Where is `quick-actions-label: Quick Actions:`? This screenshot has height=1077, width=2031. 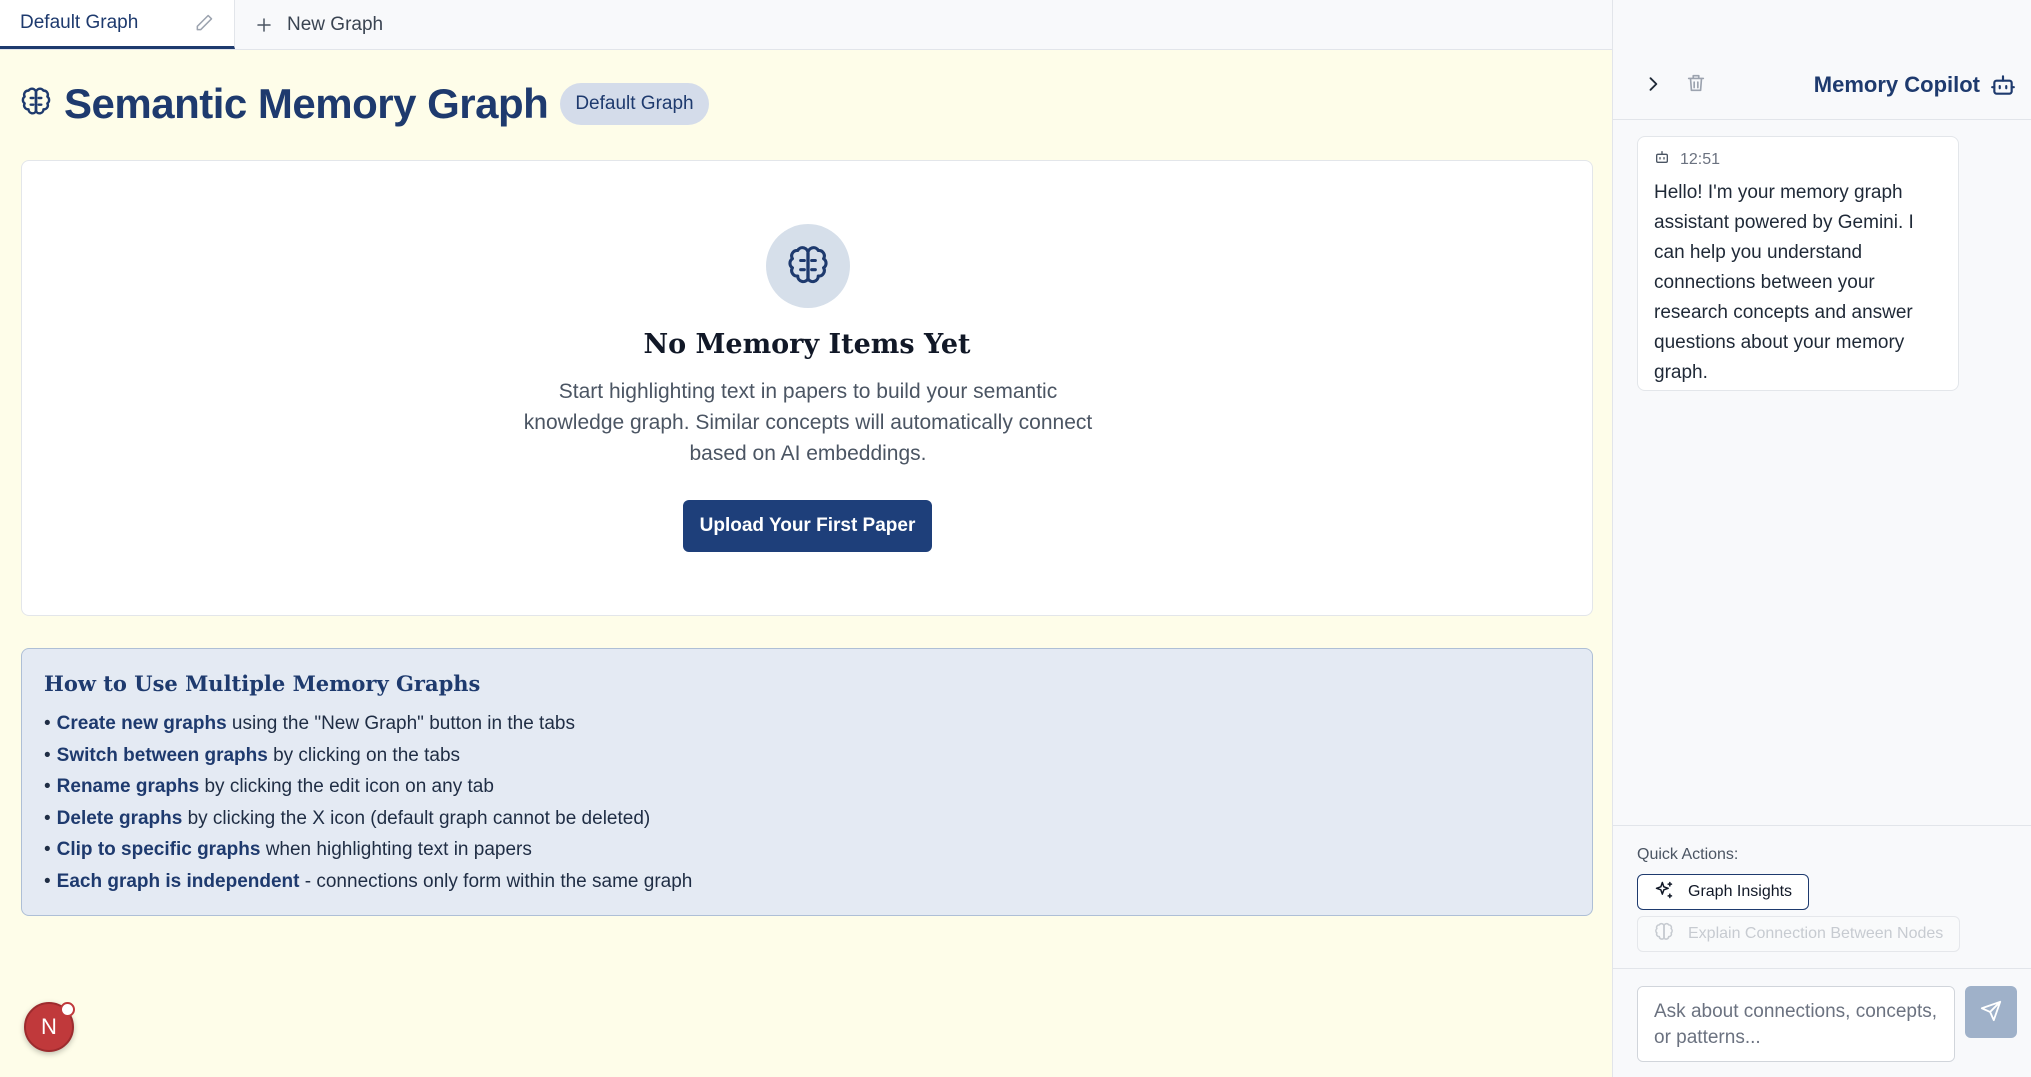
quick-actions-label: Quick Actions: is located at coordinates (1688, 854).